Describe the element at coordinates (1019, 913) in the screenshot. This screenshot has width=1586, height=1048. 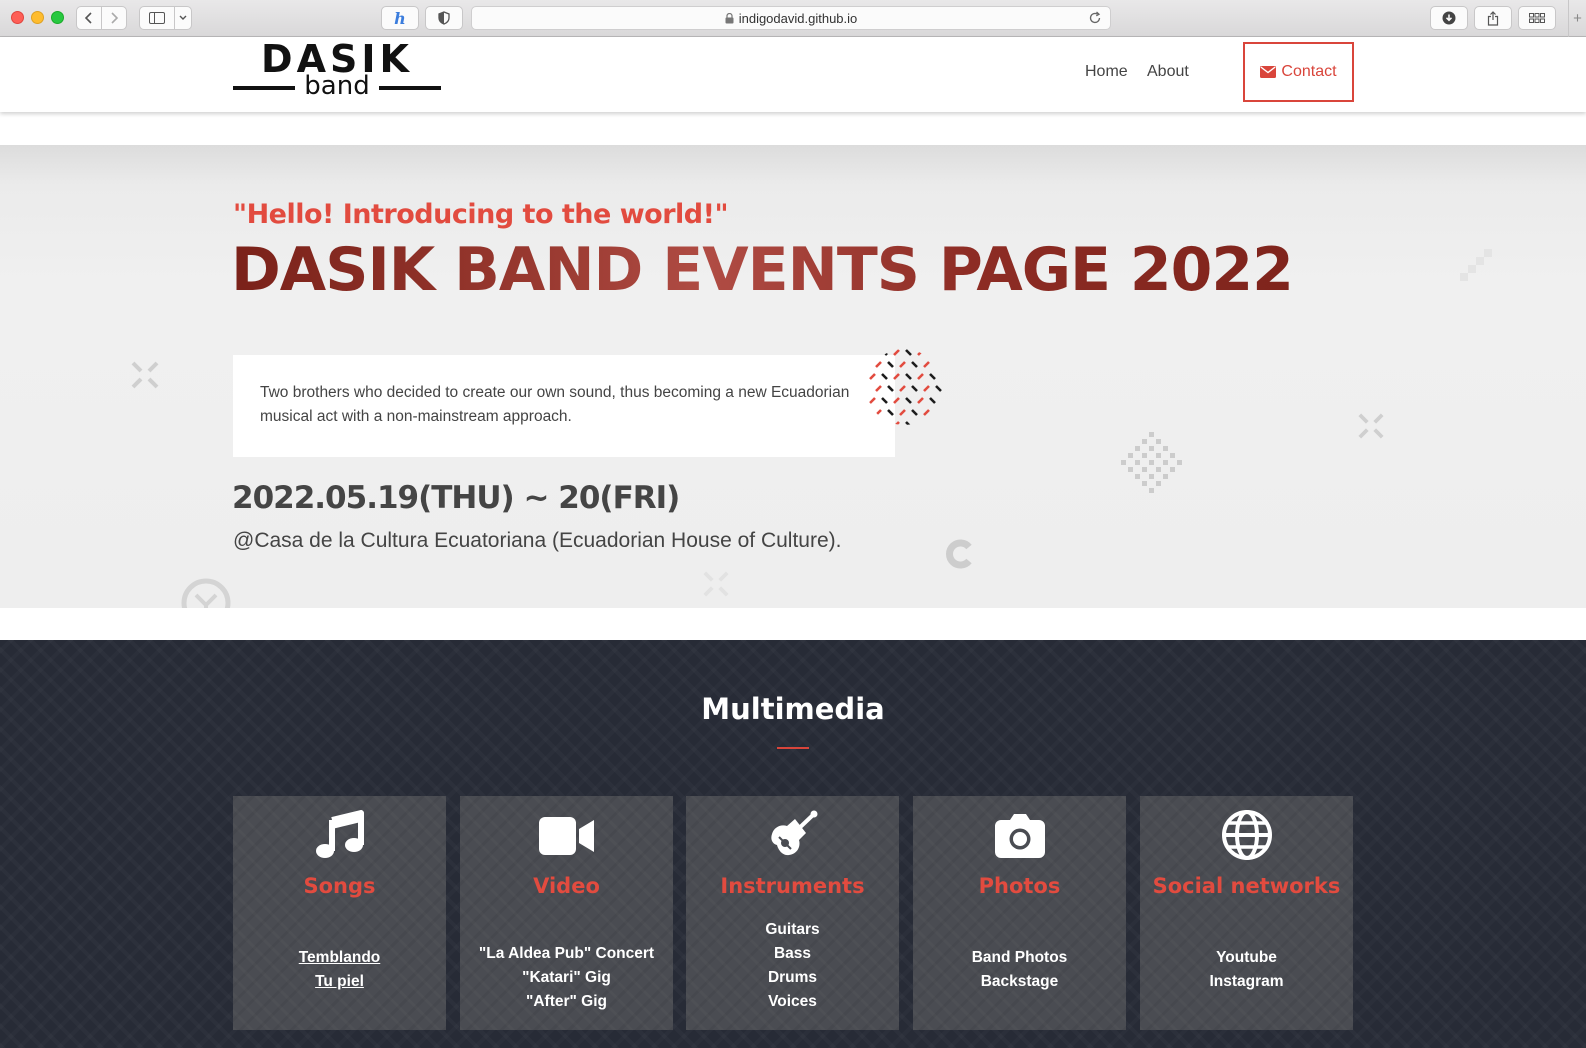
I see `card-photos: Photos Band Photos Backstage` at that location.